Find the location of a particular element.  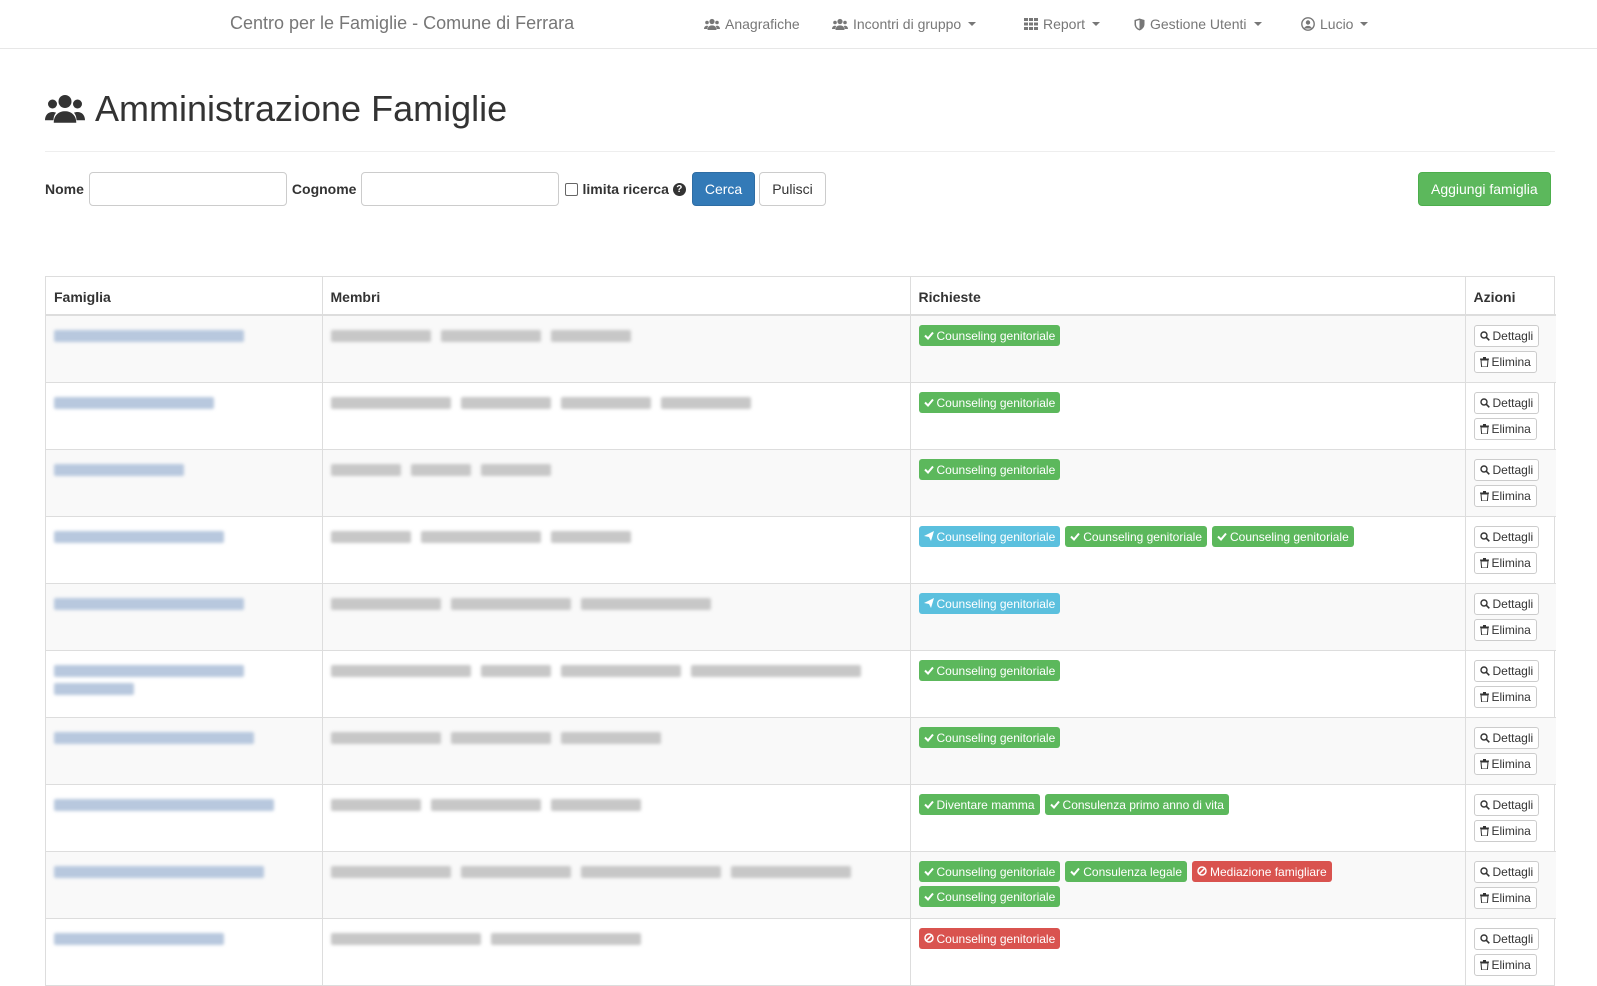

users-icon is located at coordinates (840, 24).